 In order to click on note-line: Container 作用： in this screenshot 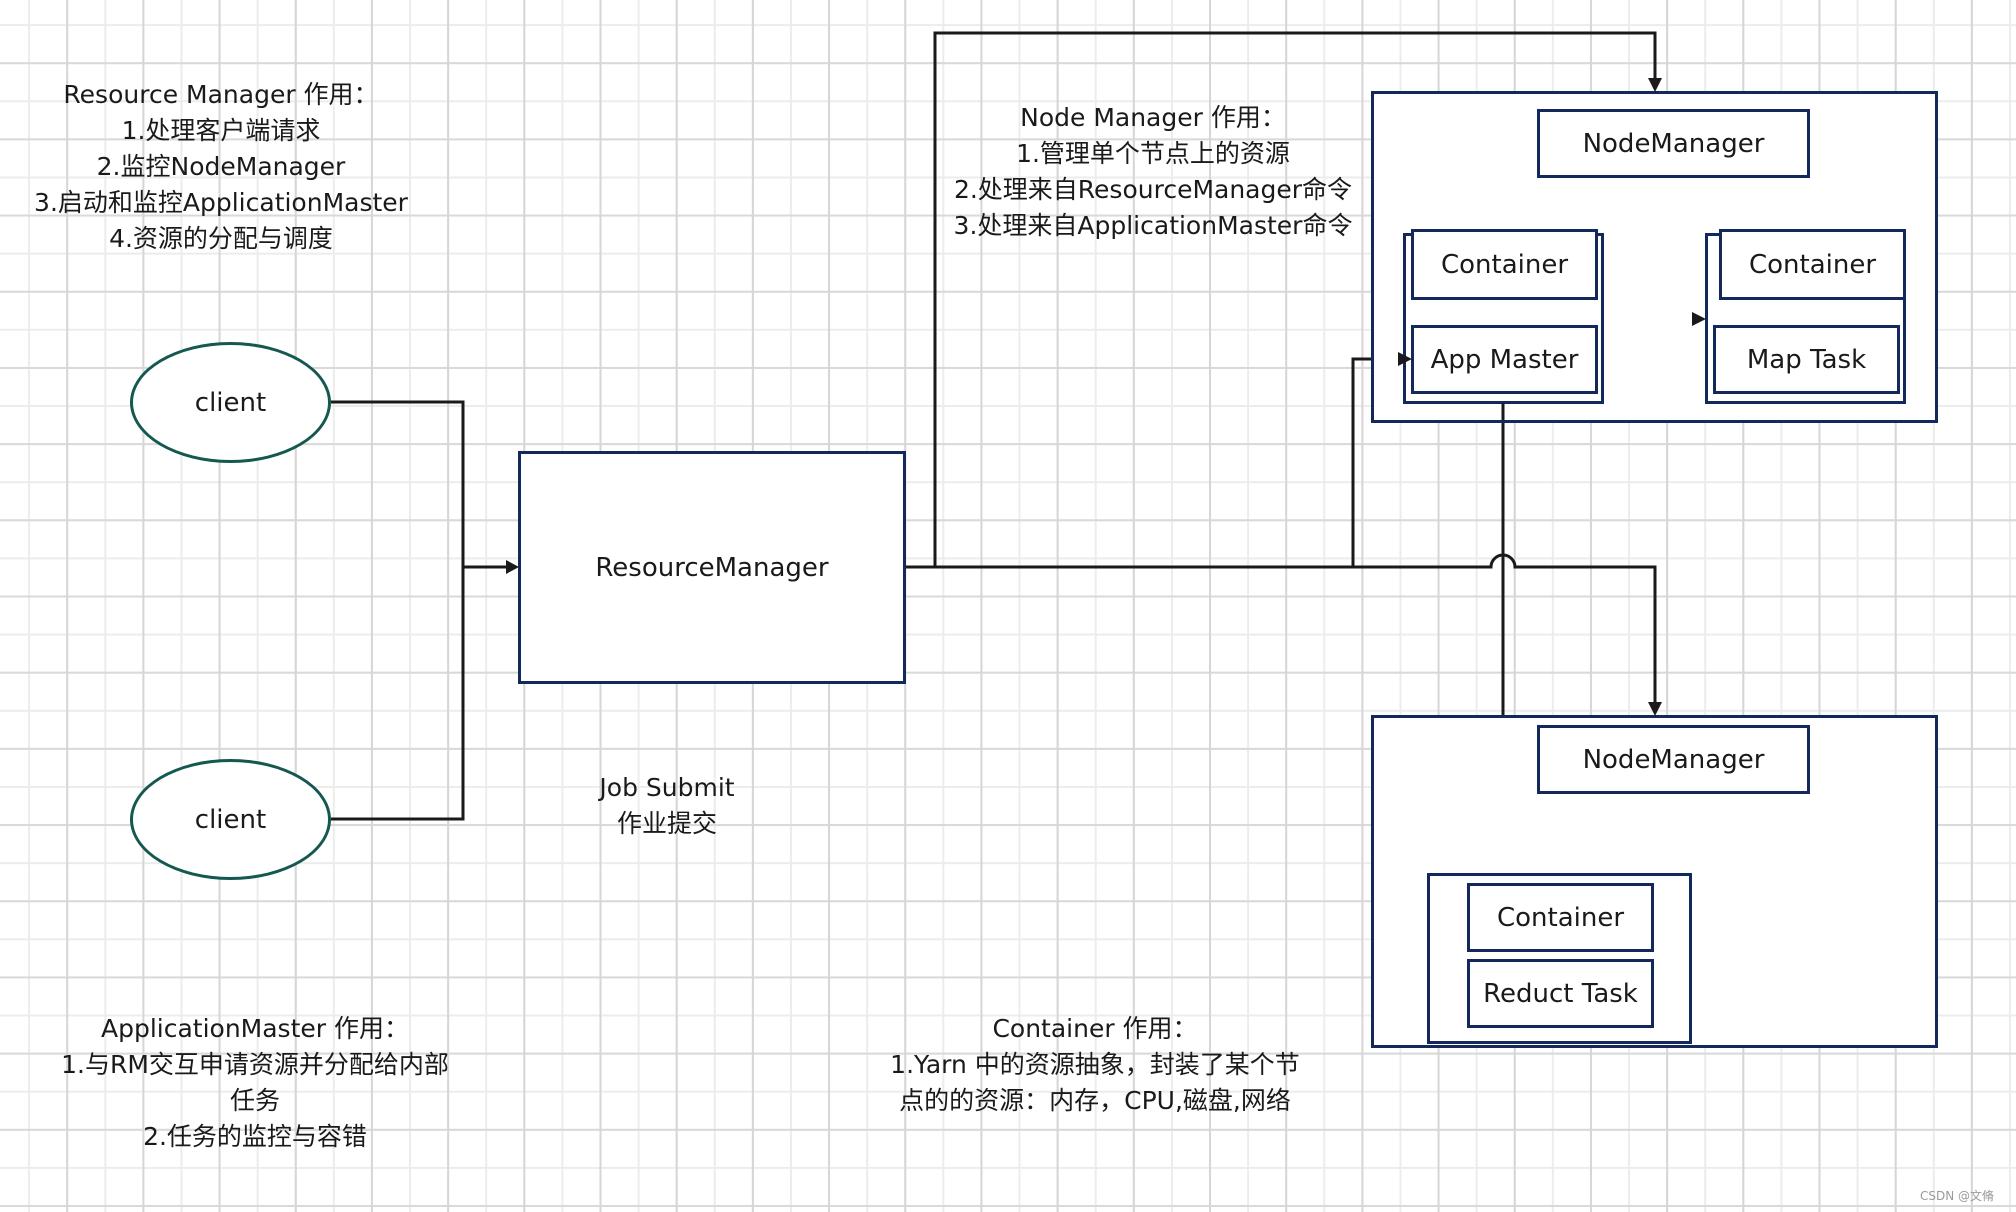, I will do `click(1095, 1028)`.